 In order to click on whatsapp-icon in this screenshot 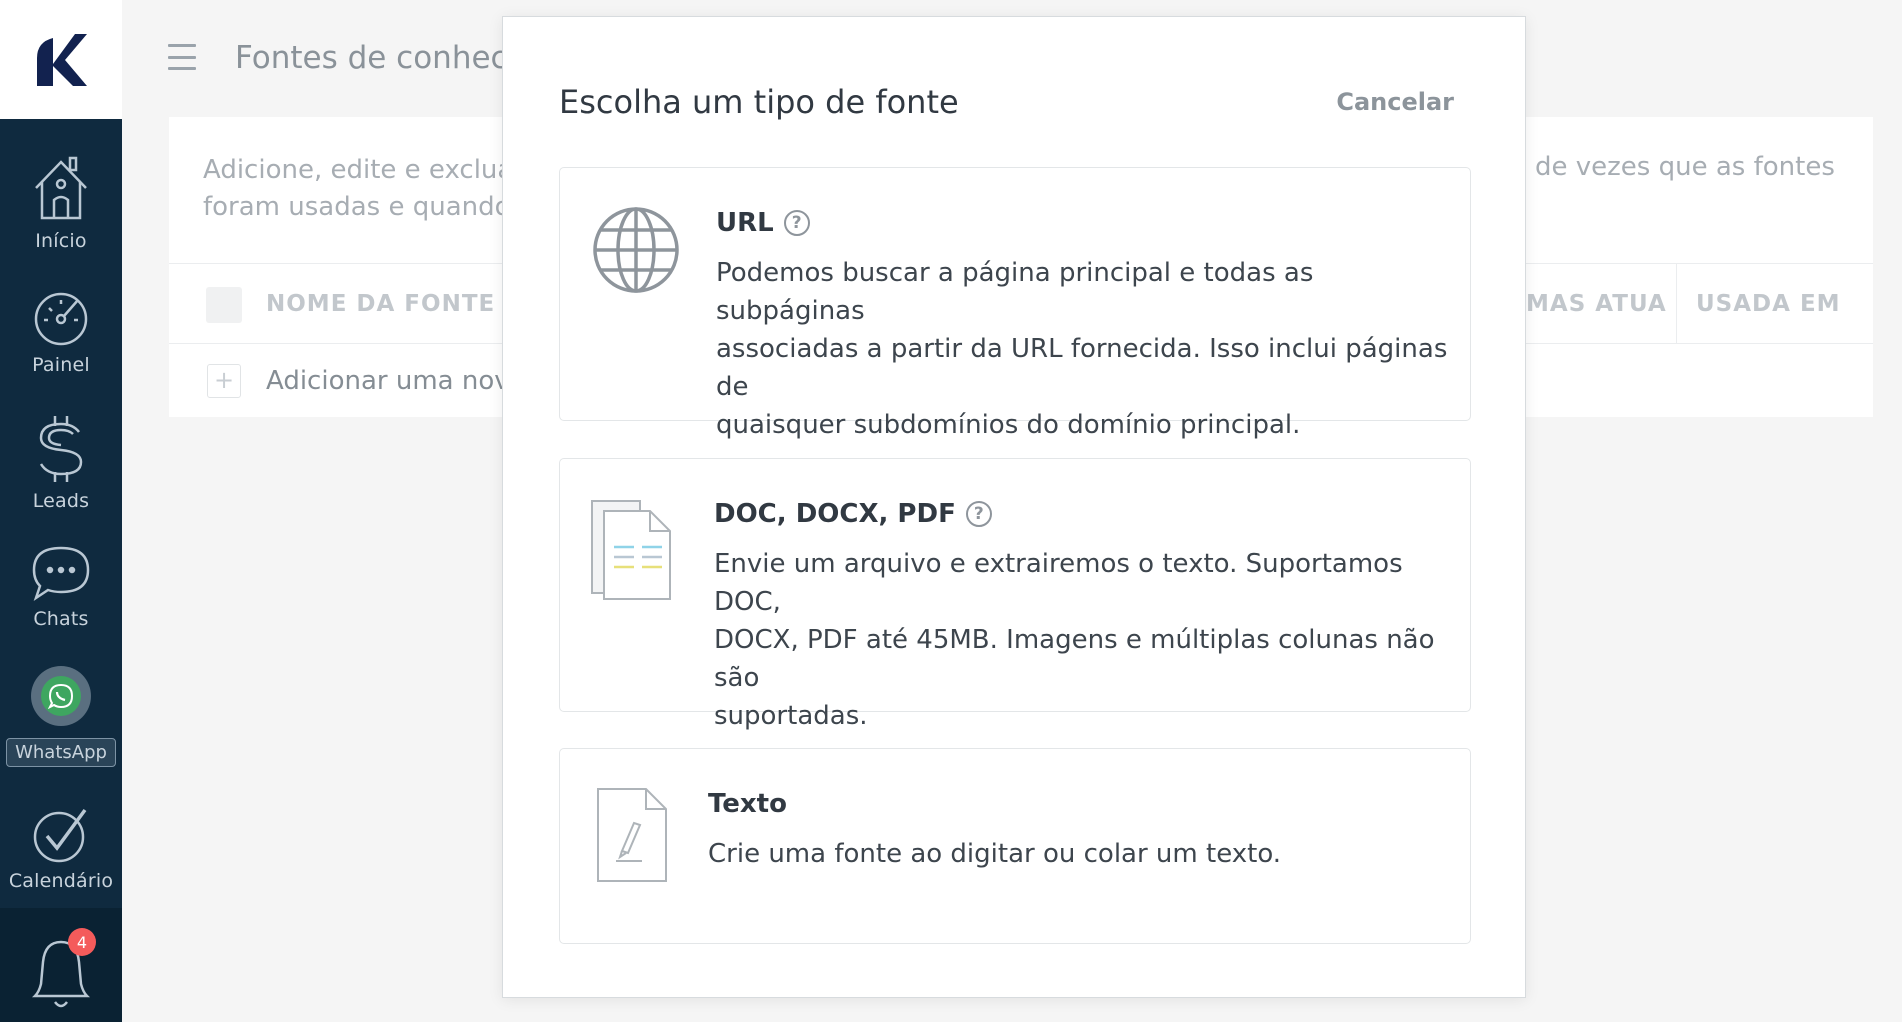, I will do `click(61, 696)`.